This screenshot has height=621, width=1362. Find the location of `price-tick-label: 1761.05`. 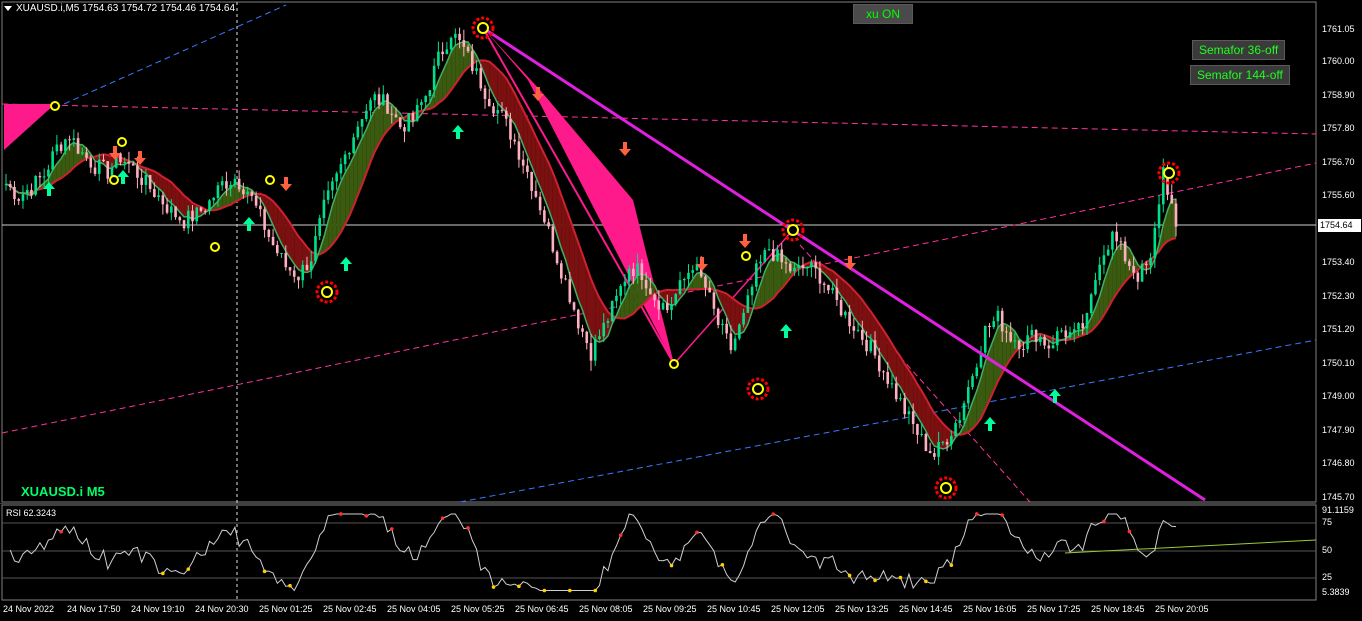

price-tick-label: 1761.05 is located at coordinates (1338, 29).